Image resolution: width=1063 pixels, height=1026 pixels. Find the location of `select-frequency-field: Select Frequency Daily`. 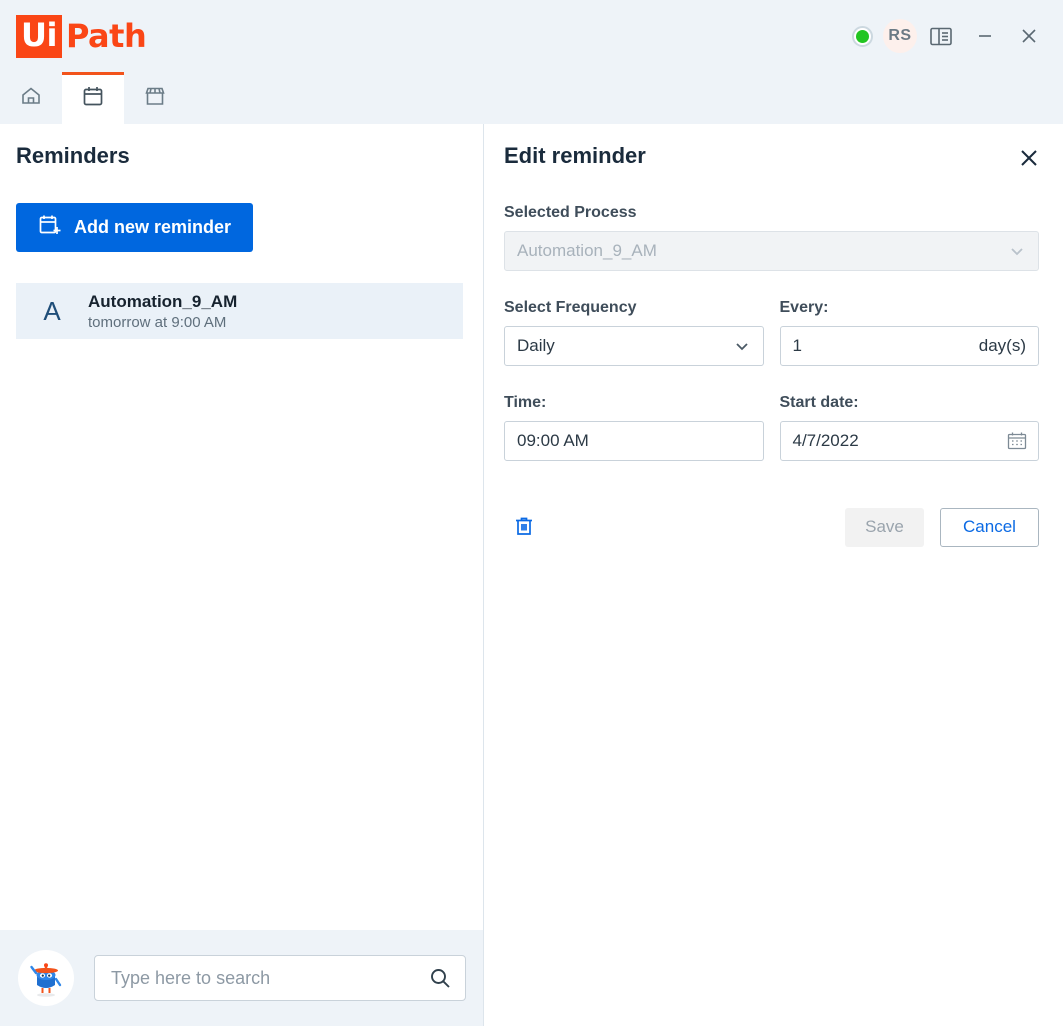

select-frequency-field: Select Frequency Daily is located at coordinates (634, 332).